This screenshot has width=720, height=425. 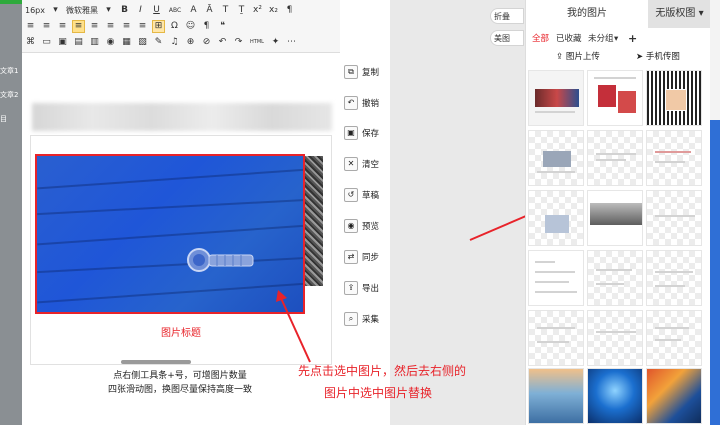 I want to click on add-group-button: +, so click(x=632, y=39).